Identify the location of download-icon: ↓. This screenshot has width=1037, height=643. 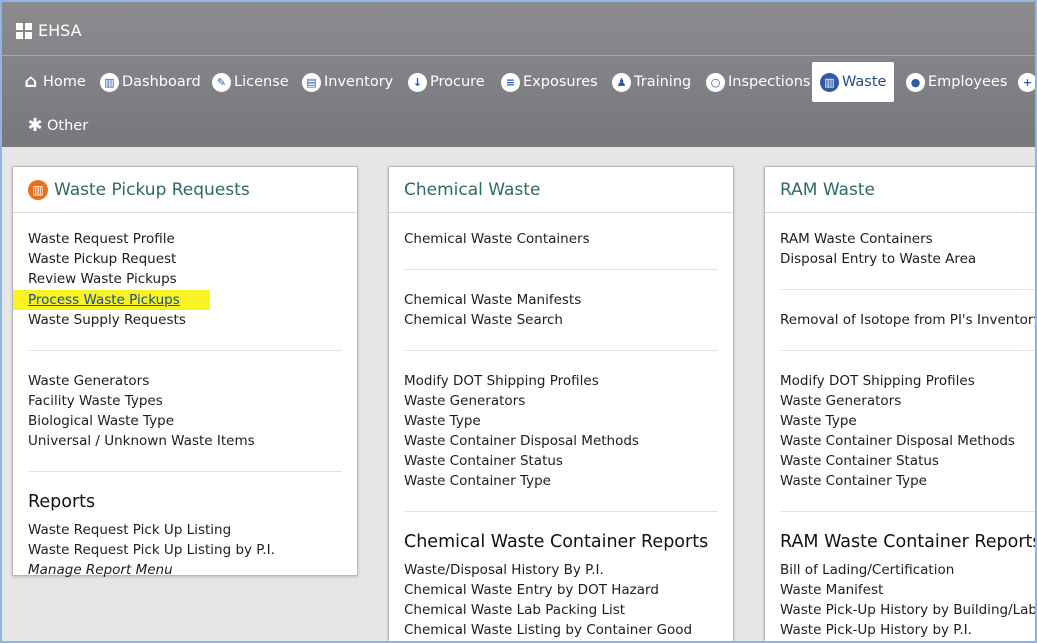
(417, 82).